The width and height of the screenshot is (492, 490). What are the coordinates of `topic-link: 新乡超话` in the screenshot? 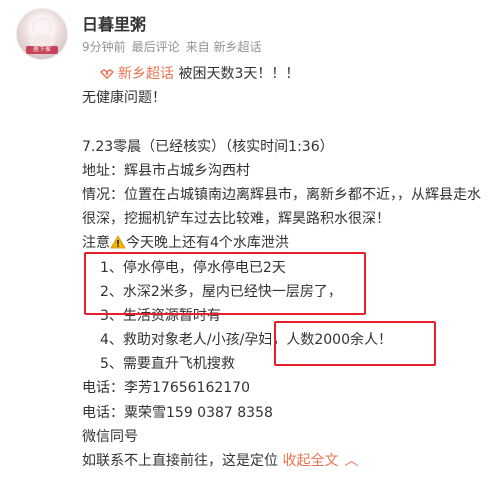 It's located at (137, 74).